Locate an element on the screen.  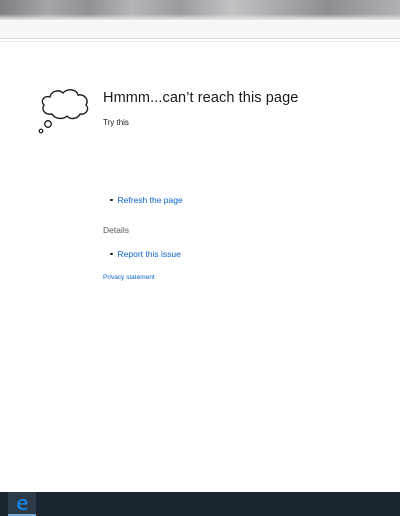
taskbar is located at coordinates (200, 504).